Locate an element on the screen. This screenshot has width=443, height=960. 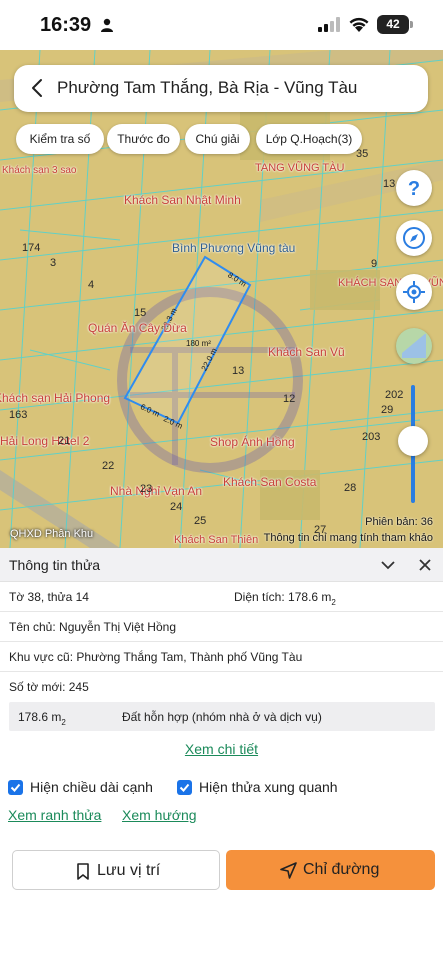
poi-label: Khách sạn Hải Phong is located at coordinates (55, 398).